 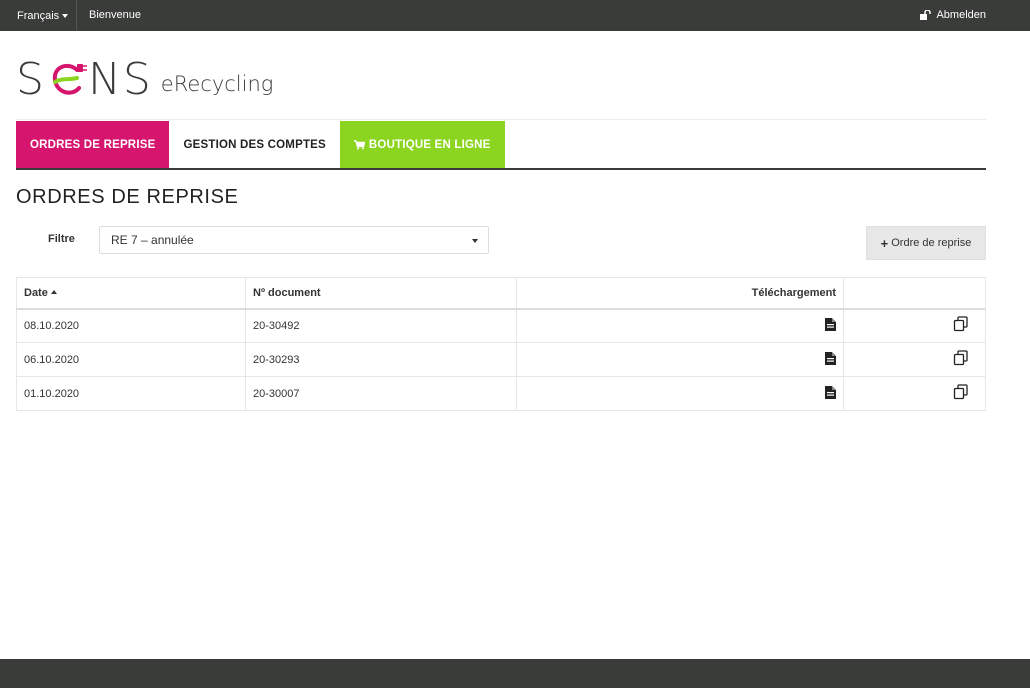 I want to click on cell-date: 08.10.2020, so click(x=131, y=325).